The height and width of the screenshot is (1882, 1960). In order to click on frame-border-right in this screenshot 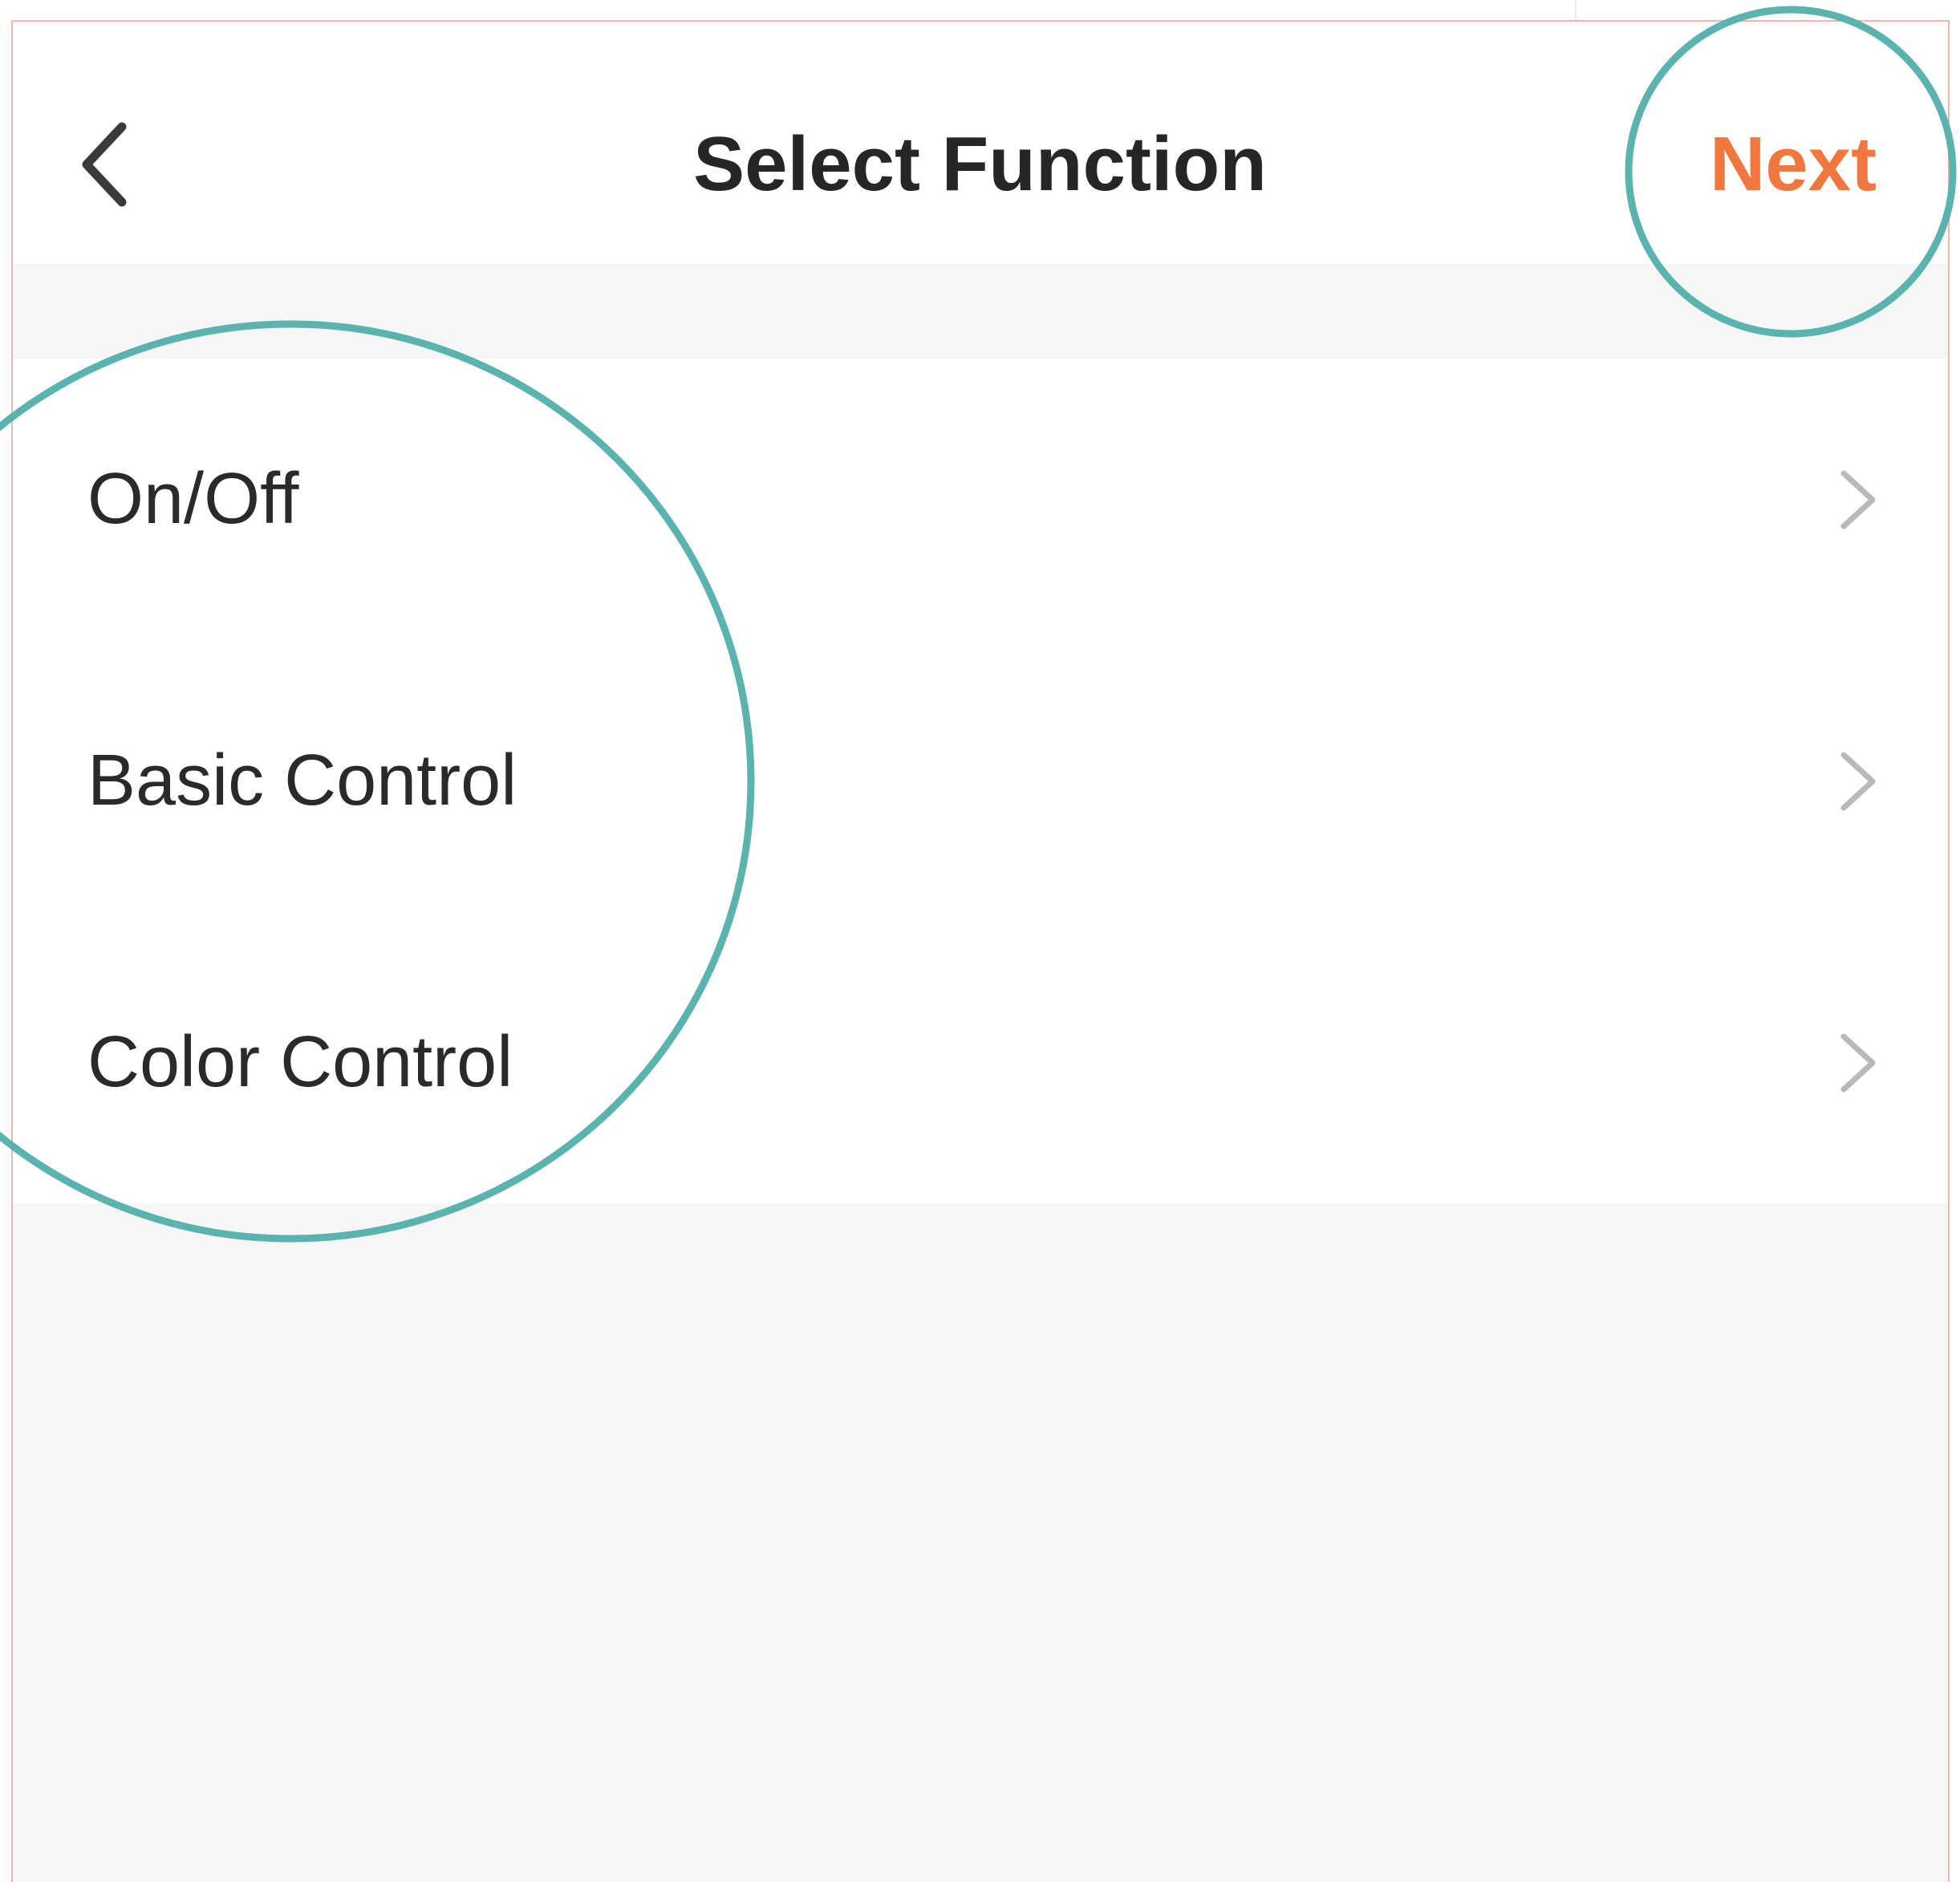, I will do `click(1949, 951)`.